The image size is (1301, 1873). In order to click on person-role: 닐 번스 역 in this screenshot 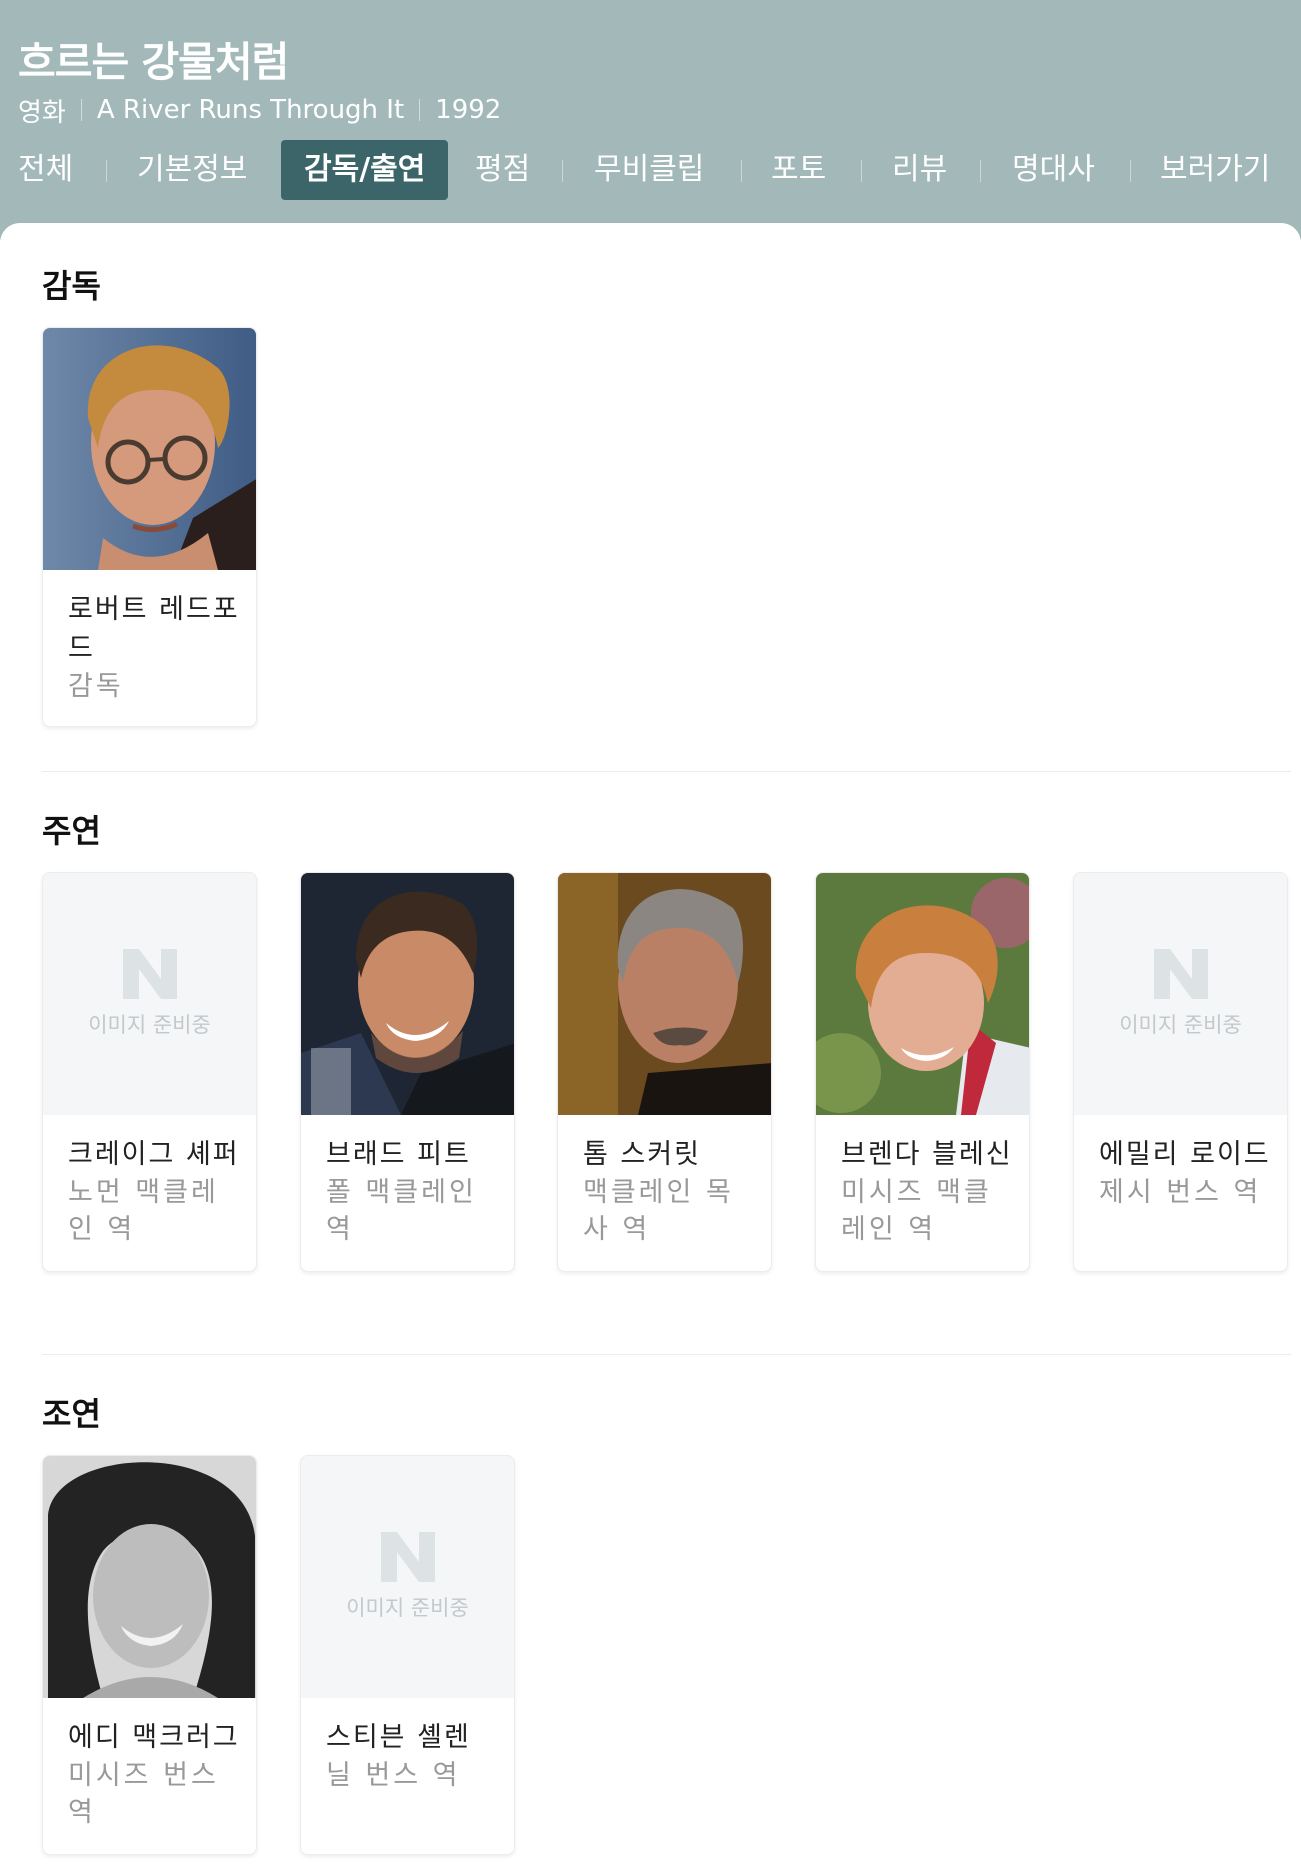, I will do `click(393, 1775)`.